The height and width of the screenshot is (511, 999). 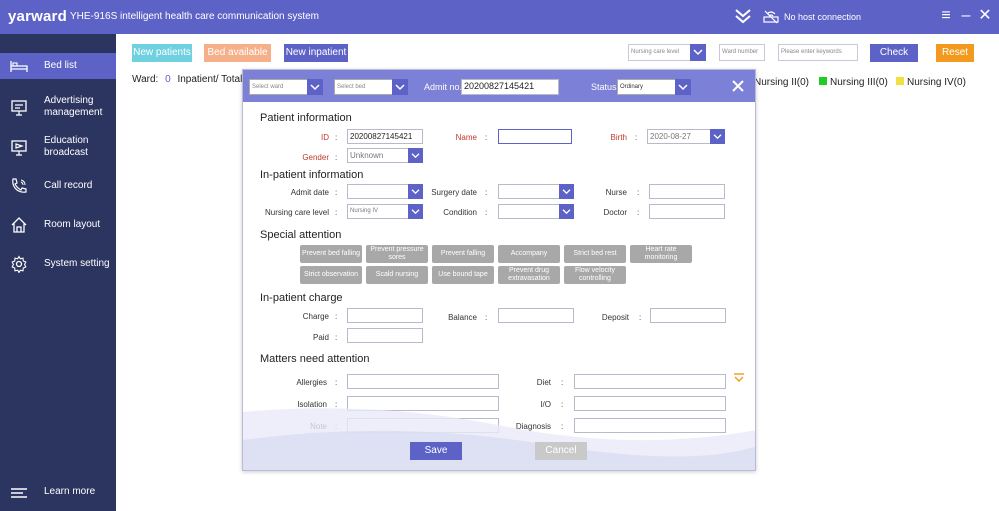 I want to click on green-swatch, so click(x=823, y=81).